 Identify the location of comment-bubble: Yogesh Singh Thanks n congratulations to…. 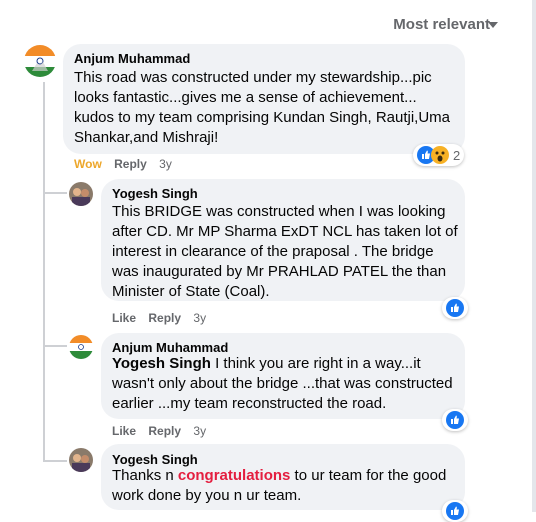
(283, 477).